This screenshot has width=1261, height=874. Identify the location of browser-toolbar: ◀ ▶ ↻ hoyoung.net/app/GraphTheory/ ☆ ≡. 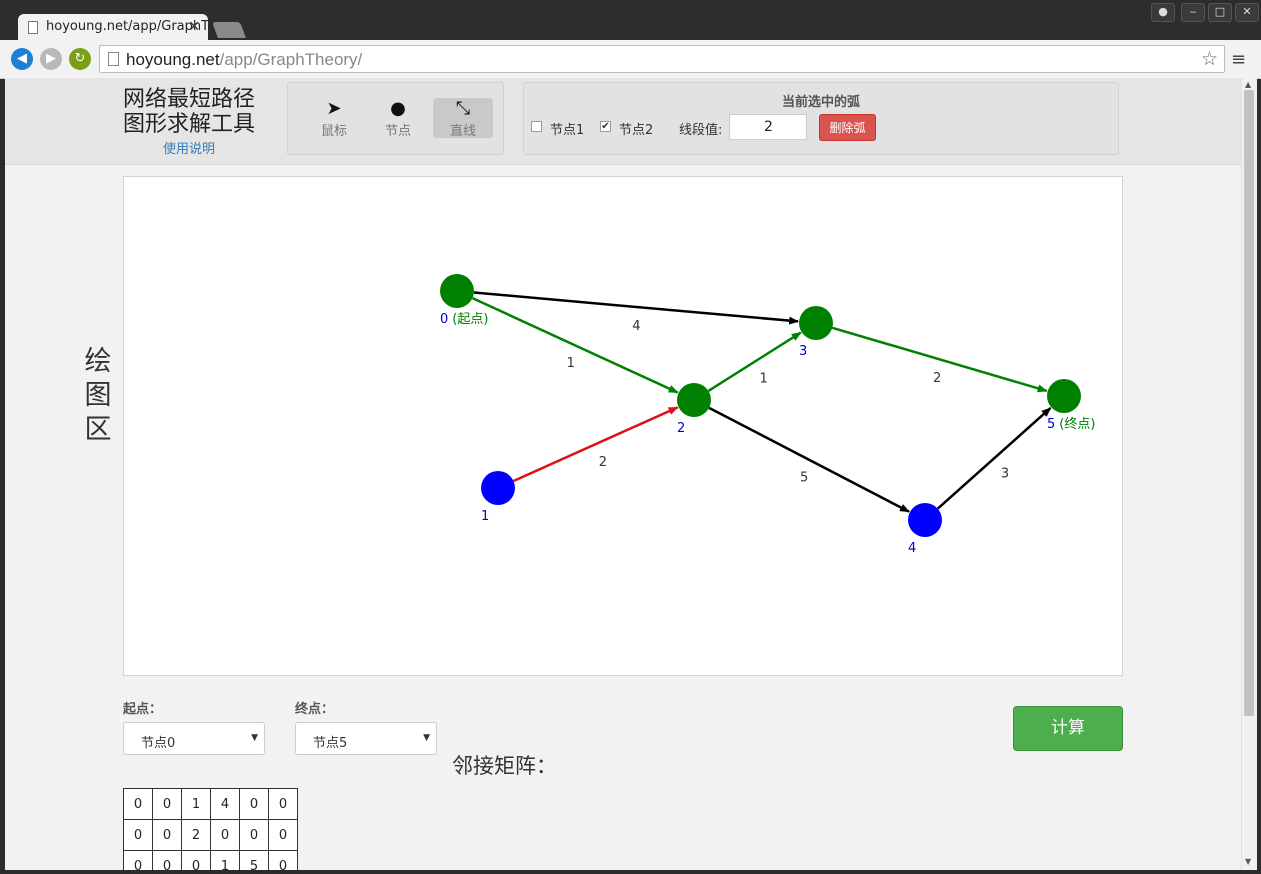
(630, 59).